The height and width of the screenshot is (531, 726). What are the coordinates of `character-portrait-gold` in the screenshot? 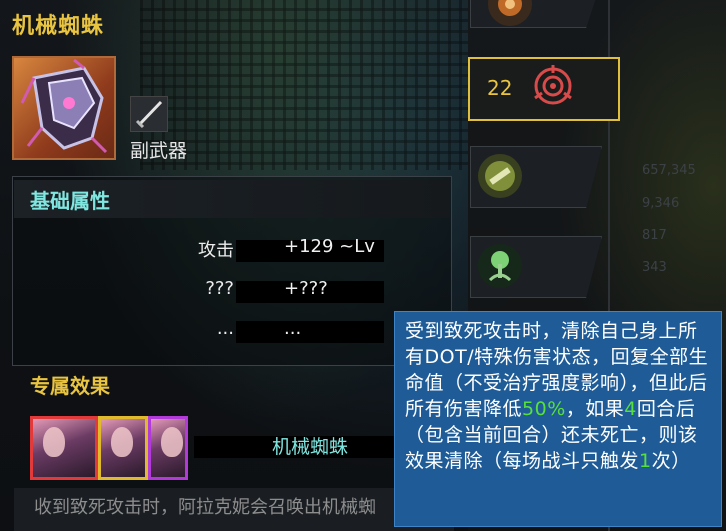 It's located at (123, 448).